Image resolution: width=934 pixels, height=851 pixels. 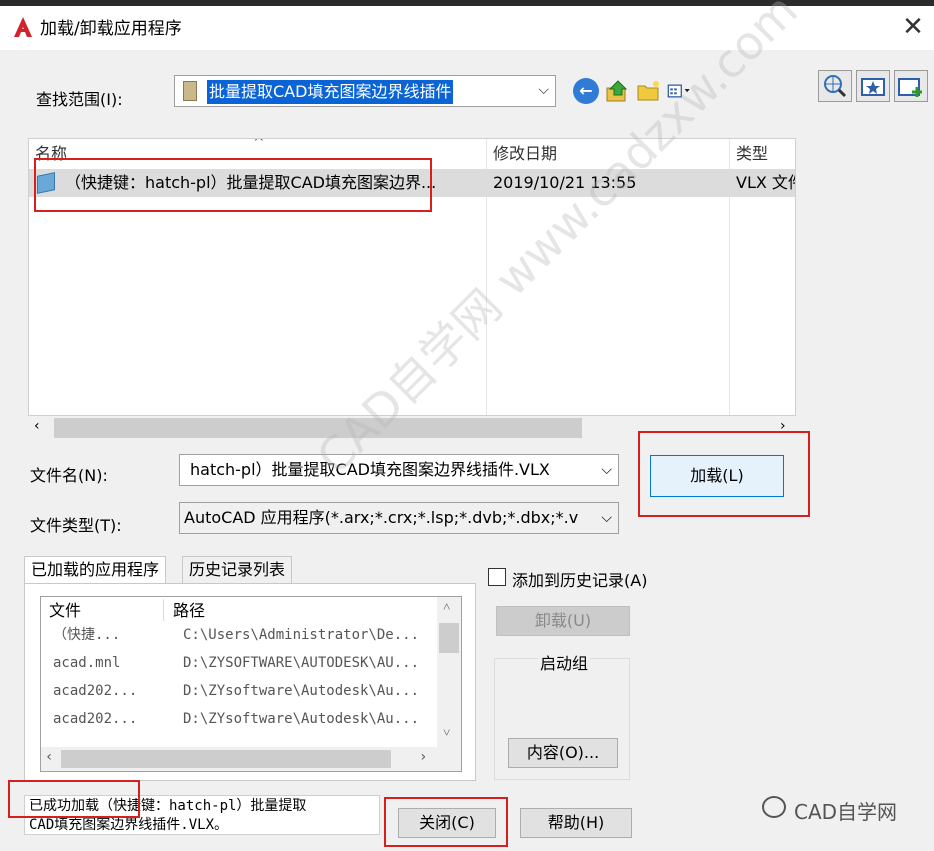 What do you see at coordinates (617, 91) in the screenshot?
I see `up-folder-icon` at bounding box center [617, 91].